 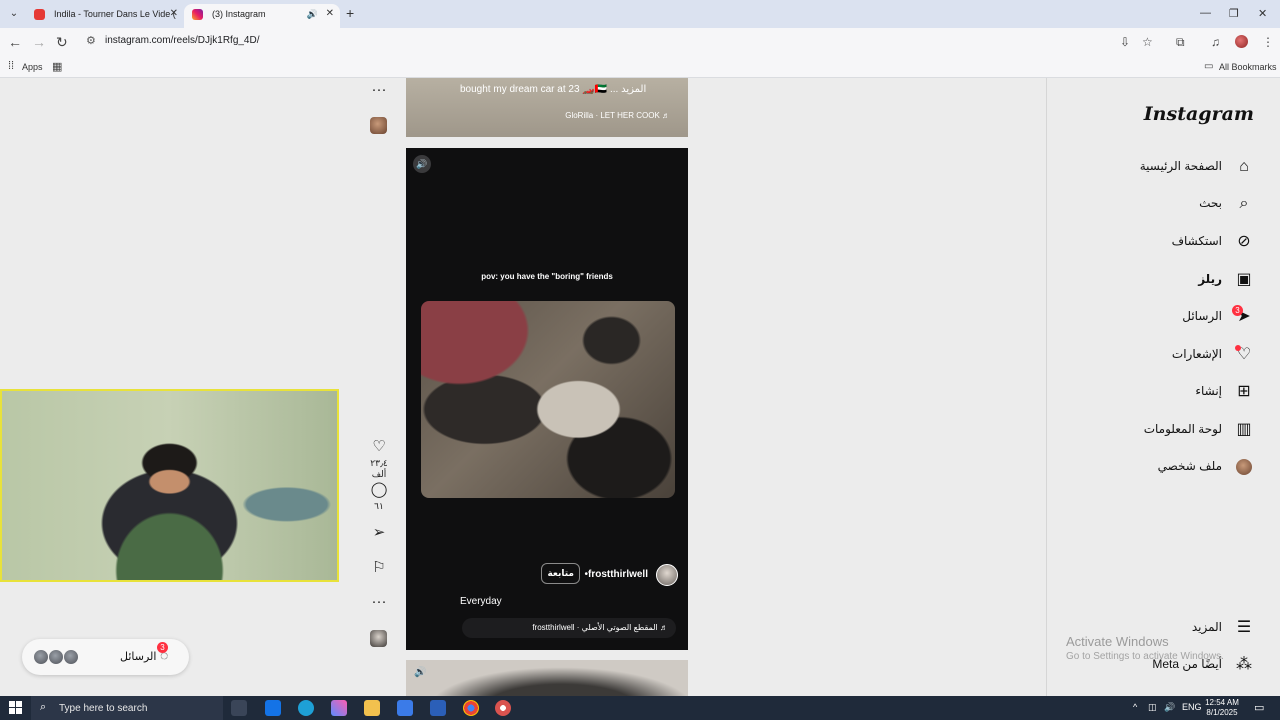 What do you see at coordinates (1210, 203) in the screenshot?
I see `nav-label: بحث` at bounding box center [1210, 203].